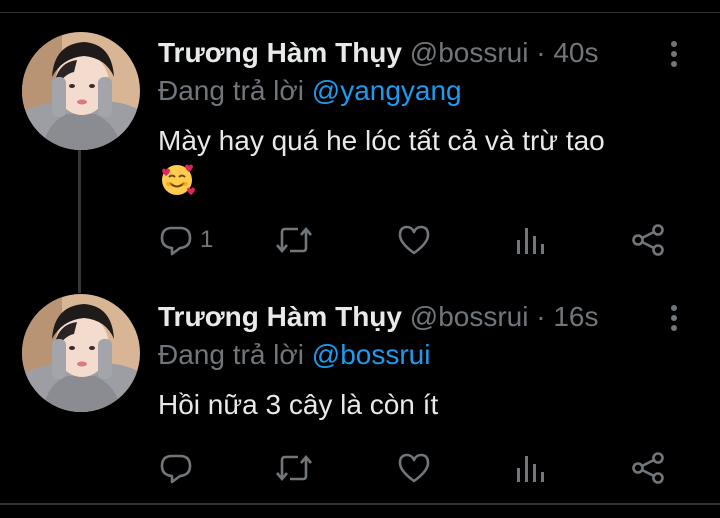 The width and height of the screenshot is (720, 518). What do you see at coordinates (575, 52) in the screenshot?
I see `timestamp: 40s` at bounding box center [575, 52].